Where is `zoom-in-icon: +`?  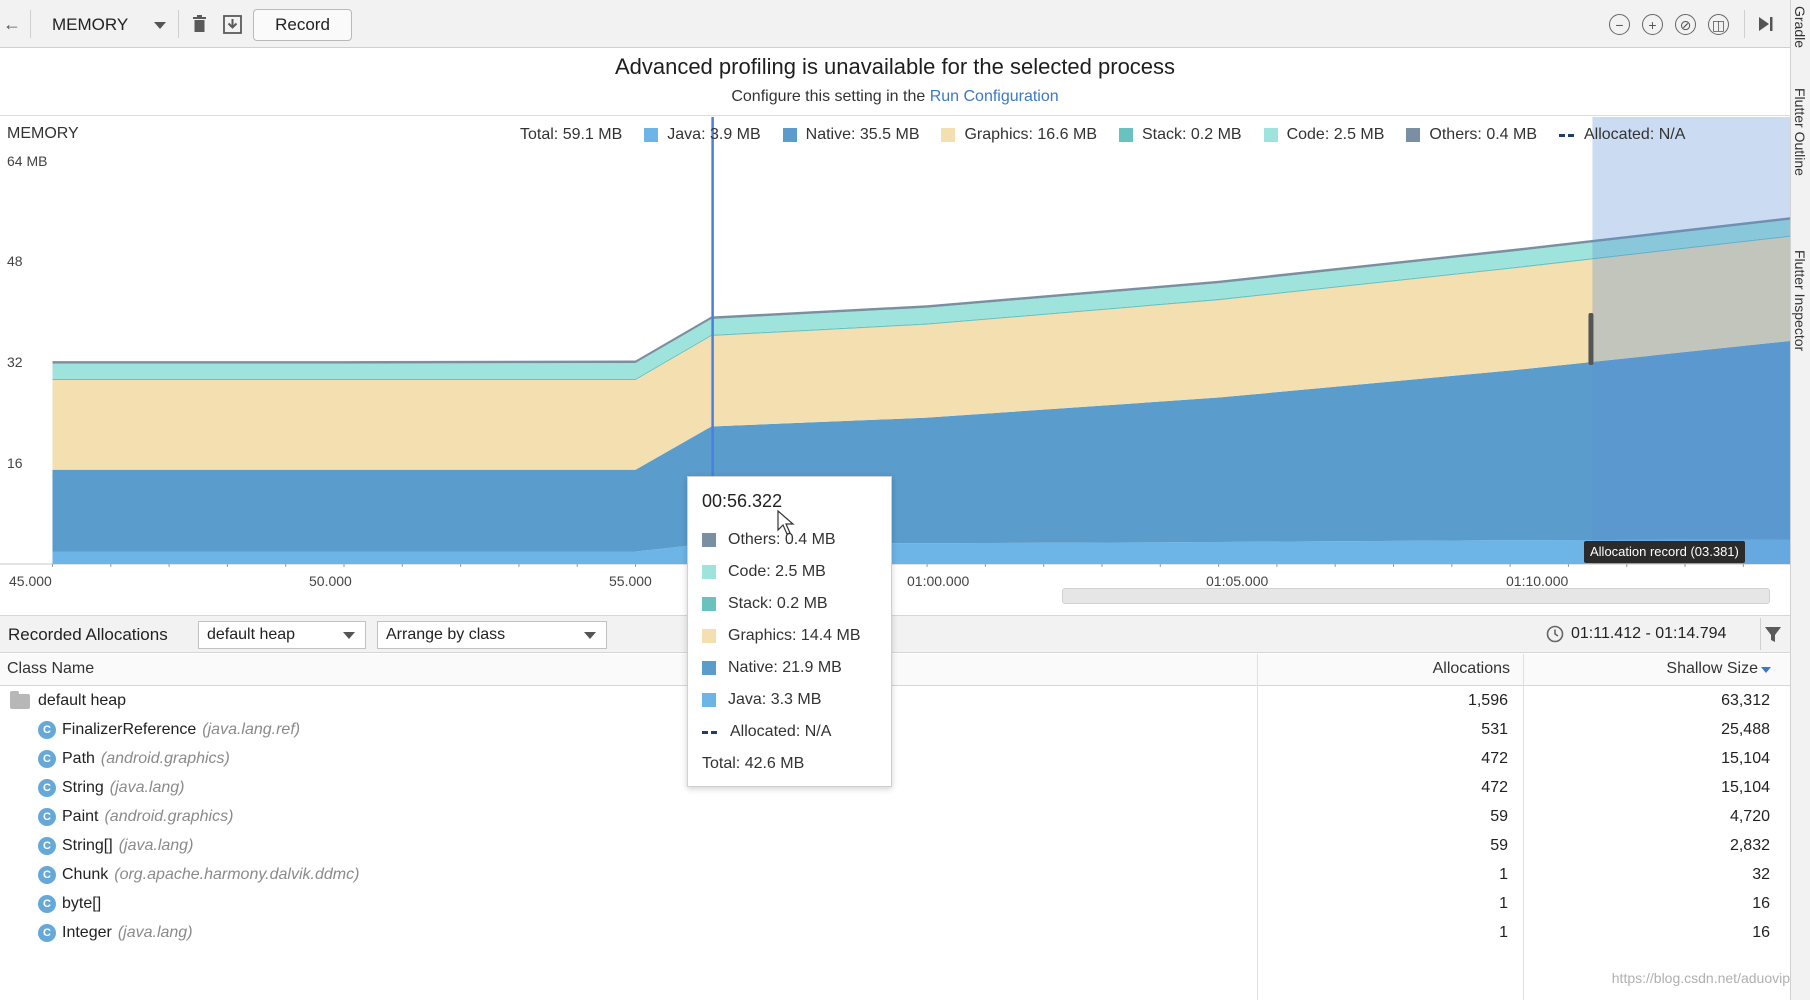
zoom-in-icon: + is located at coordinates (1652, 24).